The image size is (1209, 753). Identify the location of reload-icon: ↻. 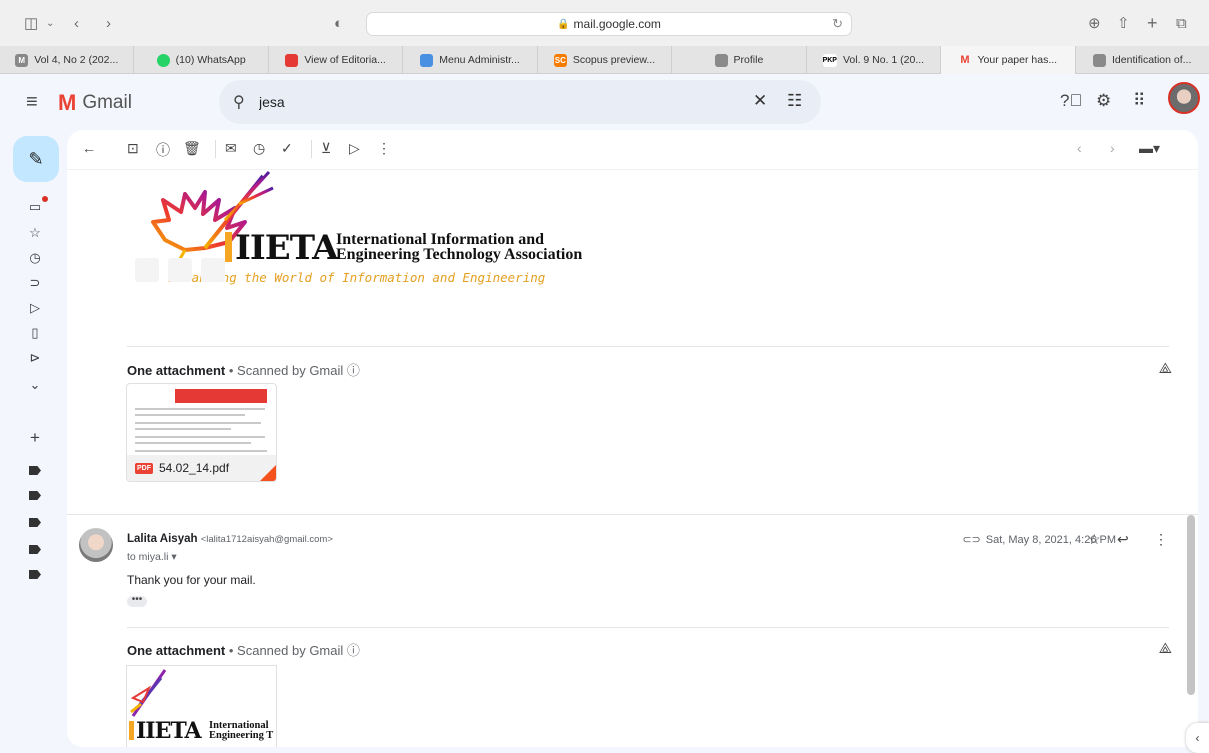
(837, 24).